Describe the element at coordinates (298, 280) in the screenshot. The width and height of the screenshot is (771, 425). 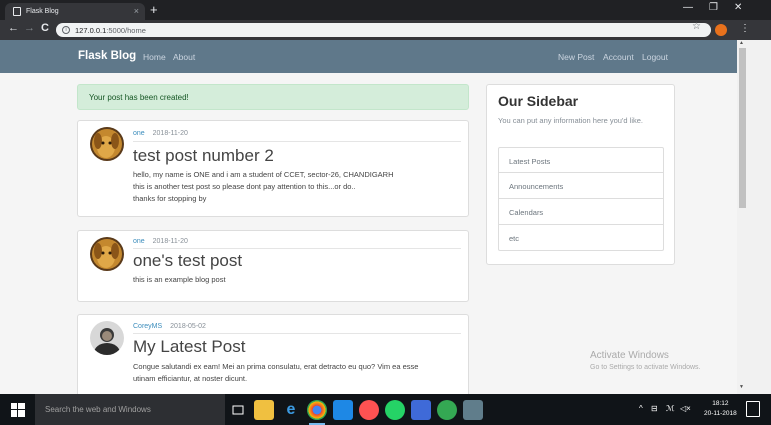
I see `post-content: this is an example blog post` at that location.